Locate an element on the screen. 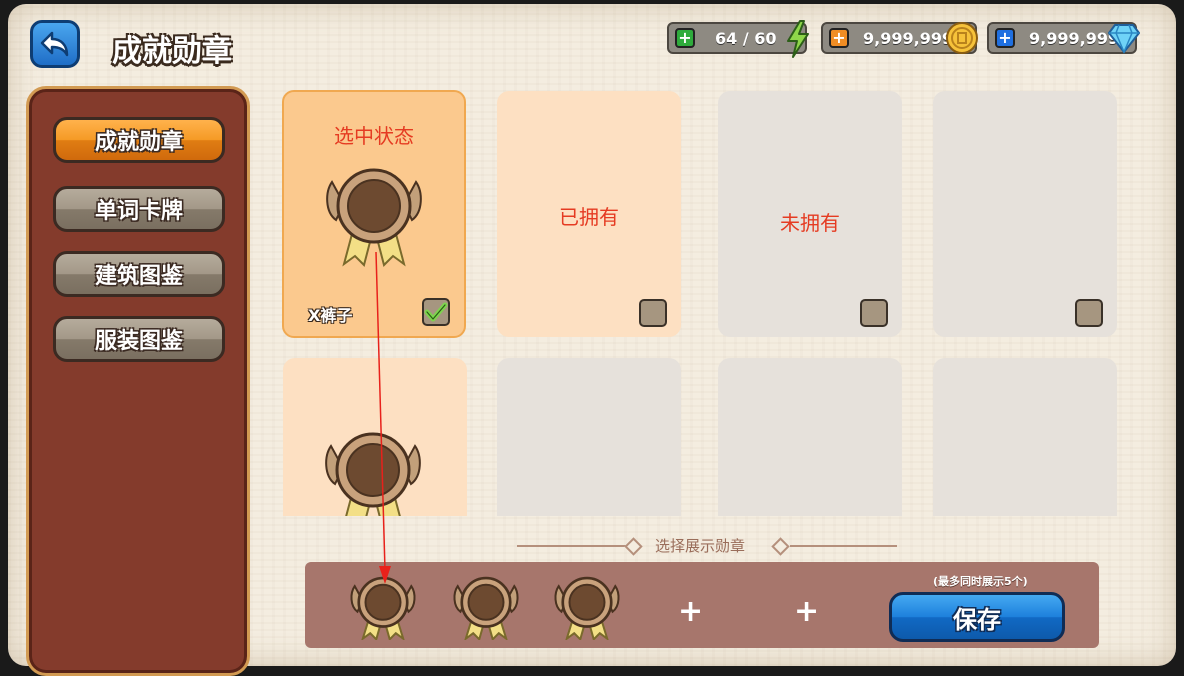 The width and height of the screenshot is (1184, 676). add-energy-button: + is located at coordinates (685, 38).